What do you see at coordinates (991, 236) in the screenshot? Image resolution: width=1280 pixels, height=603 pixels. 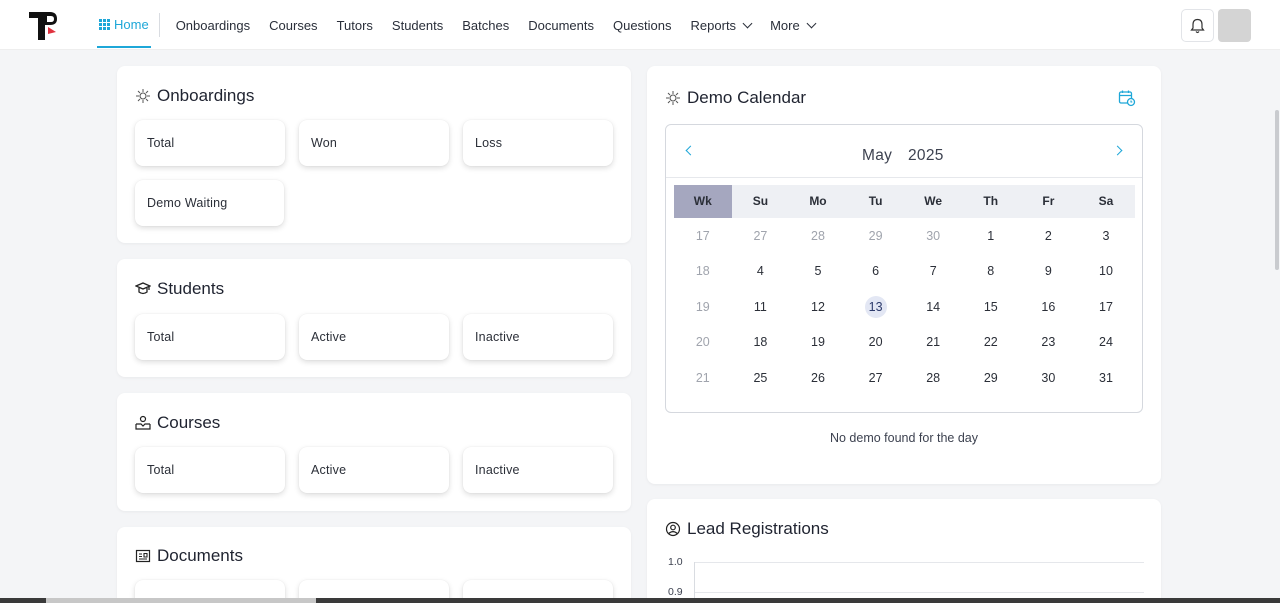 I see `calendar-day: 1` at bounding box center [991, 236].